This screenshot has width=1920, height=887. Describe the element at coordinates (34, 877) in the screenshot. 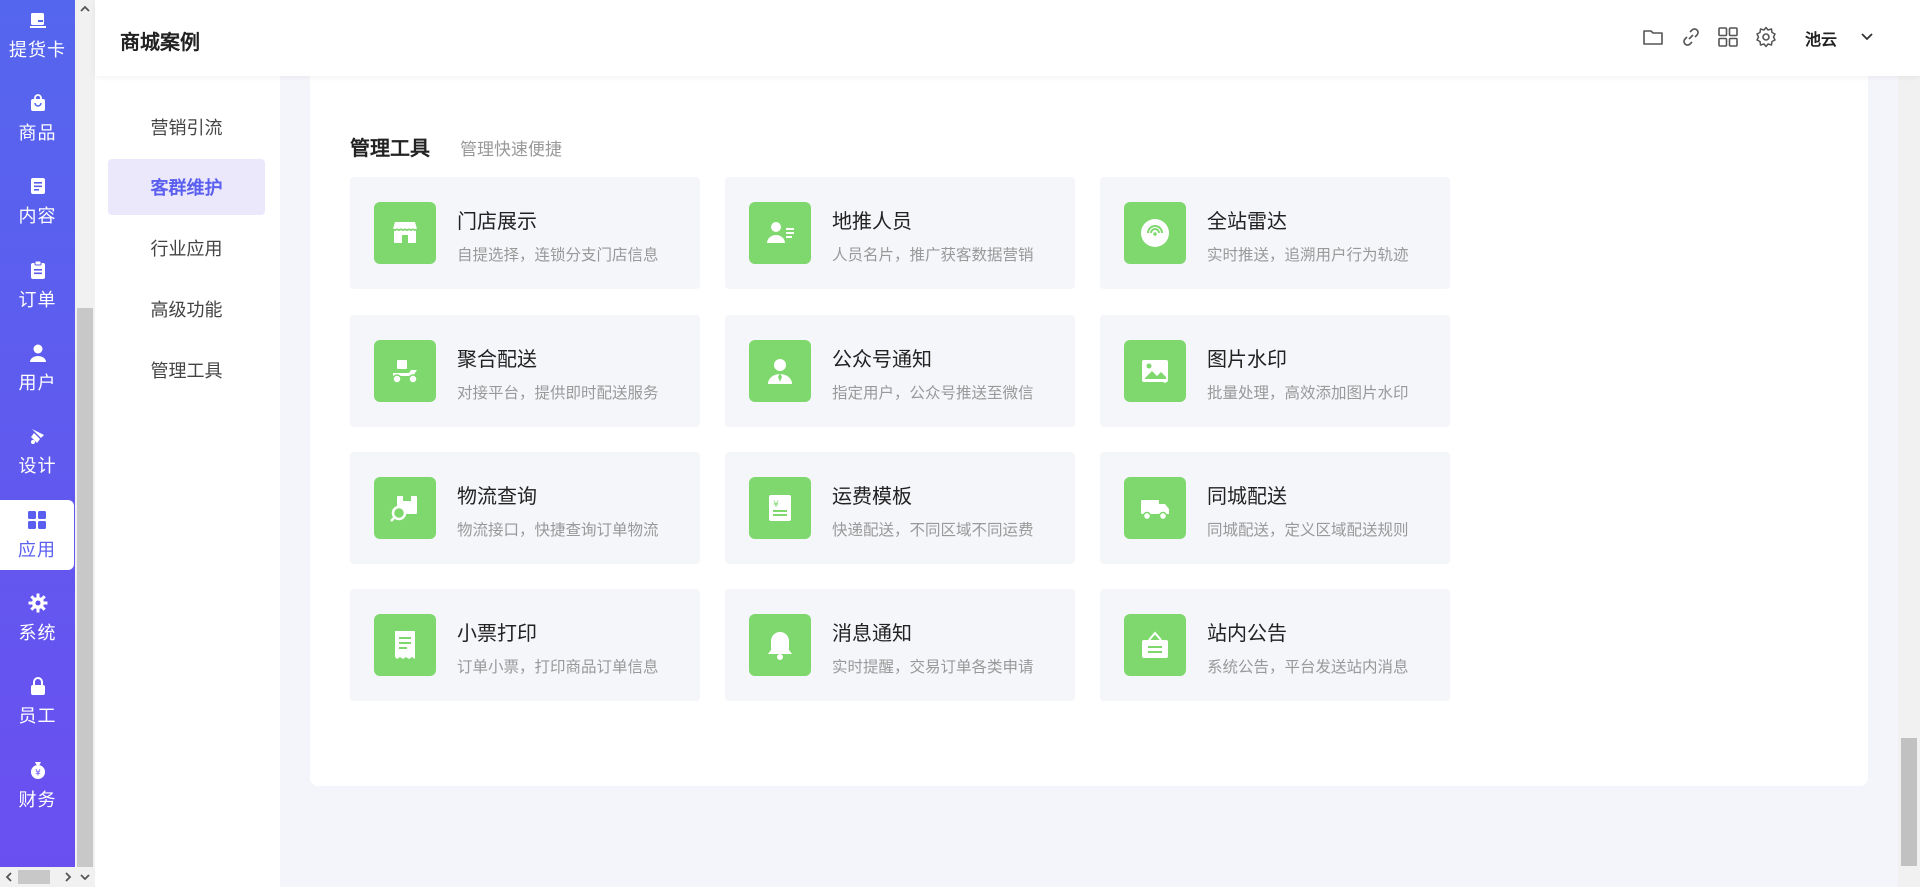

I see `horizontal-scroll-thumb` at that location.